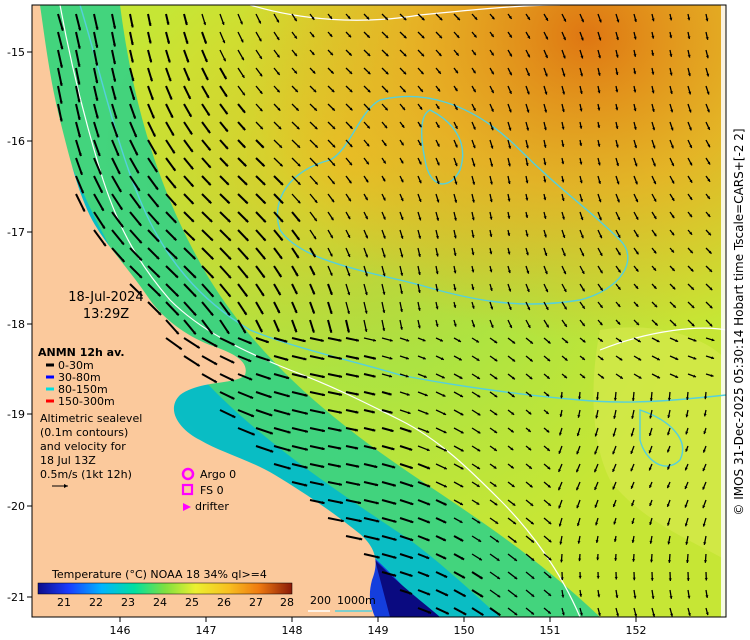 This screenshot has height=640, width=750. I want to click on obs-legend-item: drifter, so click(212, 506).